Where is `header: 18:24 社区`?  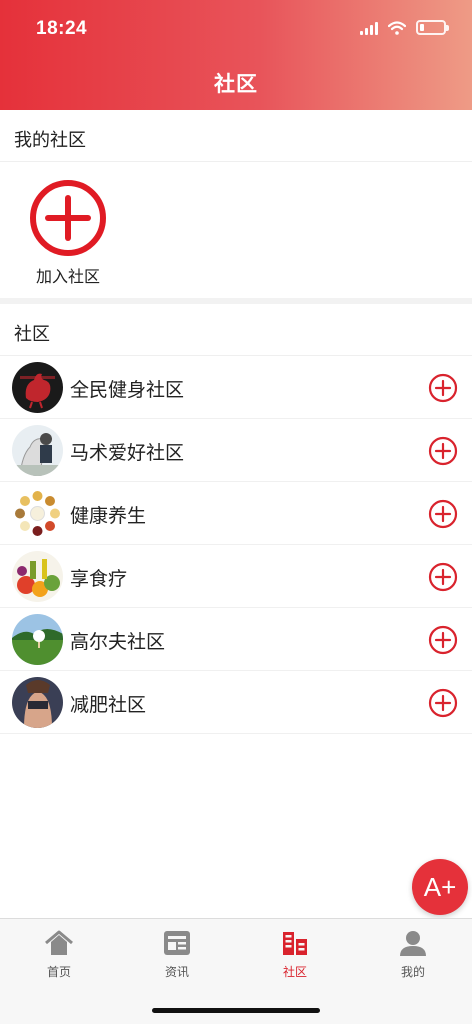
header: 18:24 社区 is located at coordinates (236, 55).